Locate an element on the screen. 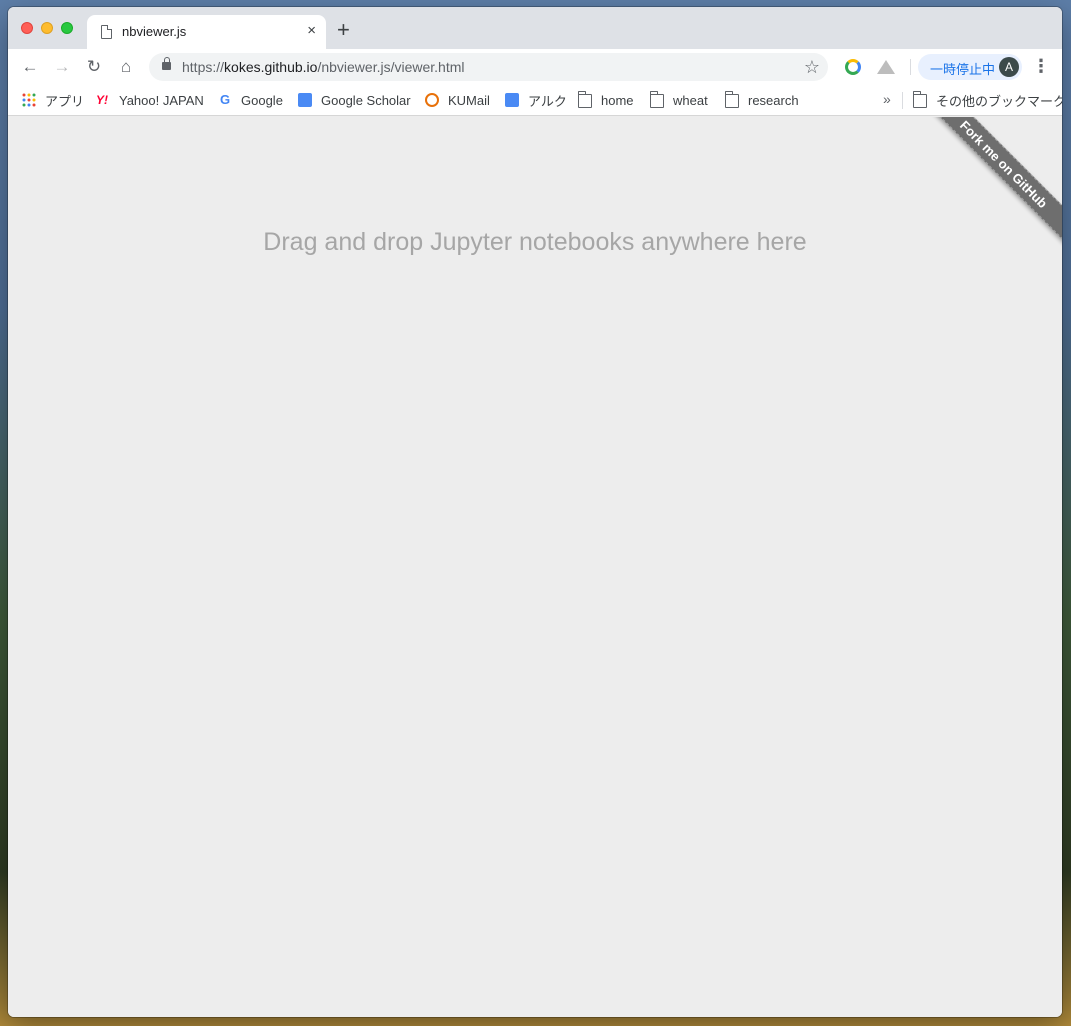 This screenshot has height=1026, width=1071. bookmark-label: Google Scholar is located at coordinates (366, 100).